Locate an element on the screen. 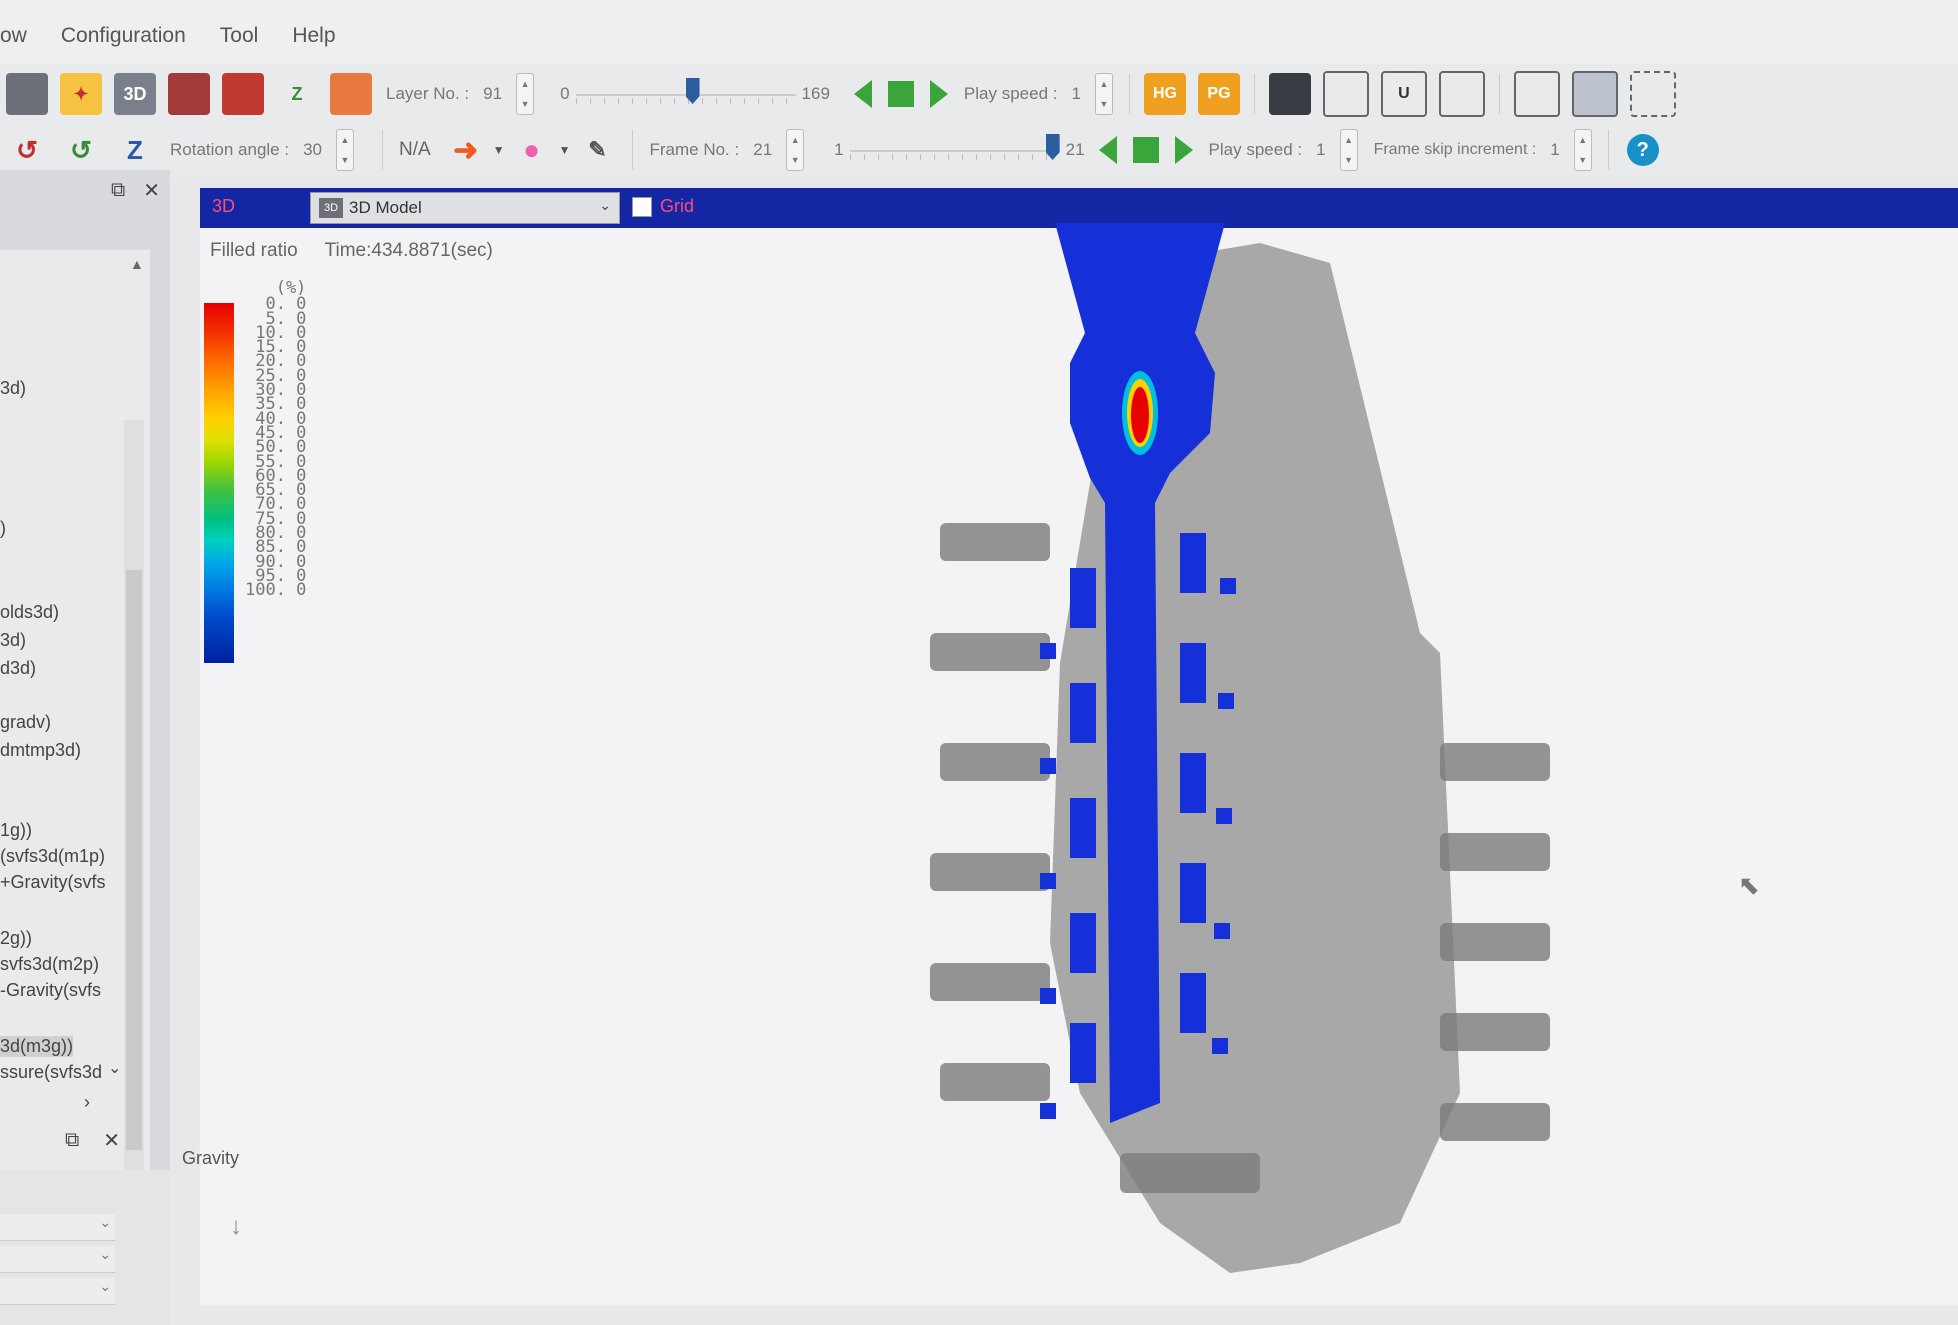  scroll-down-icon: ⌄ is located at coordinates (114, 1068).